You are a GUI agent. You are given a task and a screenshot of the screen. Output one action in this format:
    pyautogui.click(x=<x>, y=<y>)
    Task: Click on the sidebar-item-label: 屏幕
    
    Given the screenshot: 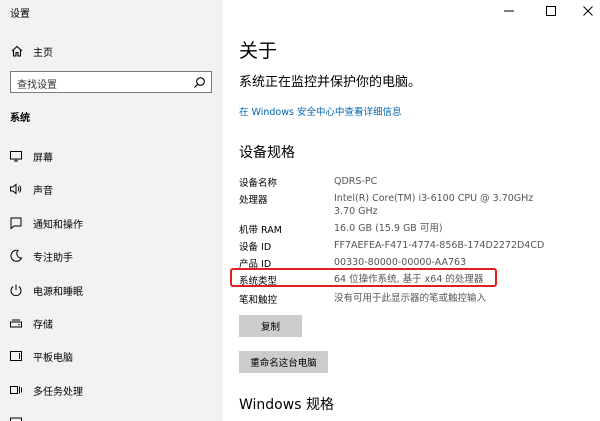 What is the action you would take?
    pyautogui.click(x=43, y=158)
    